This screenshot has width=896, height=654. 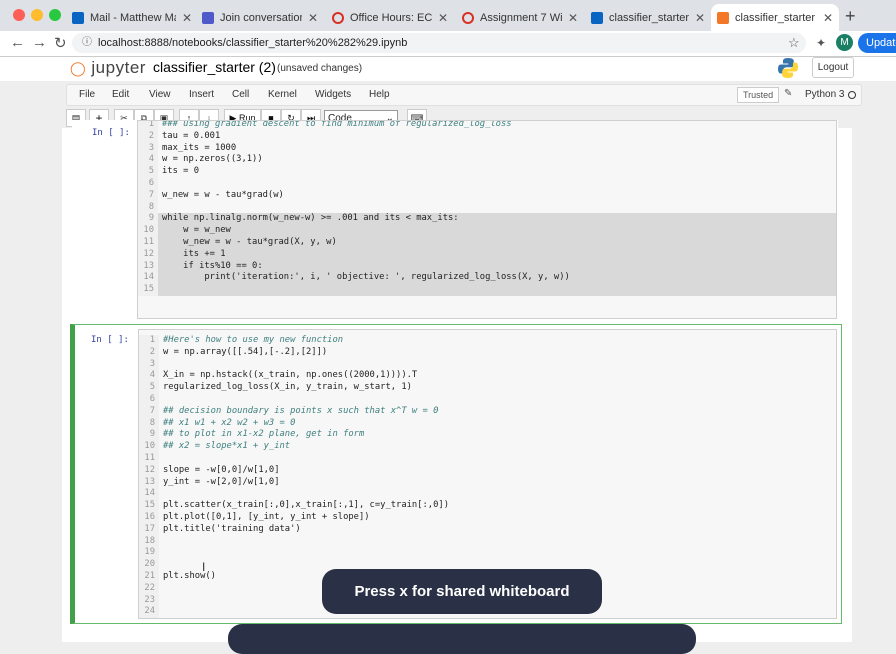 I want to click on menu-kernel: Kernel, so click(x=282, y=94).